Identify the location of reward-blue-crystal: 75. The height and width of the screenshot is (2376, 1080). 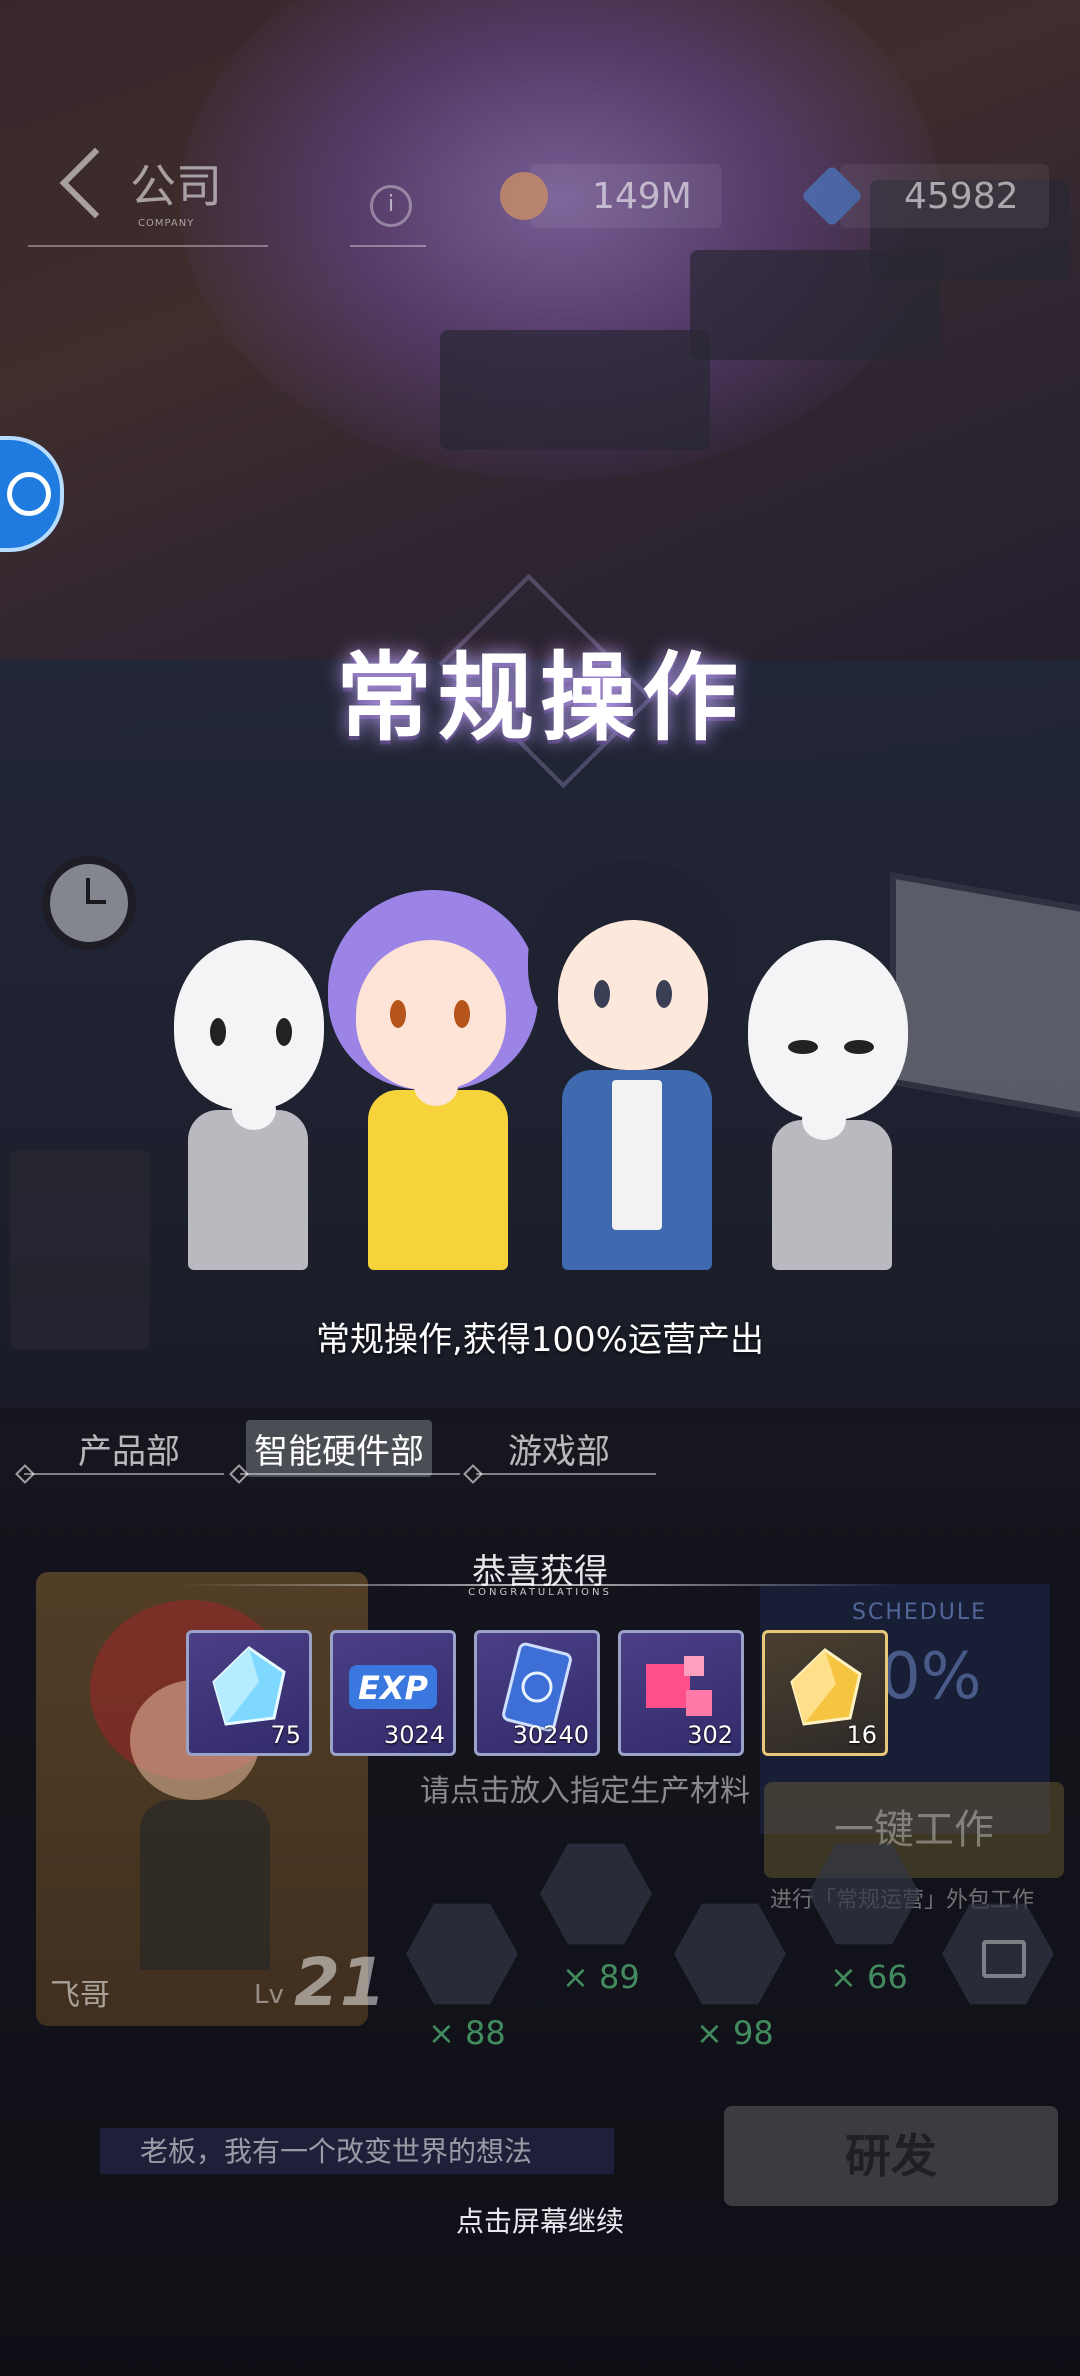
(249, 1693).